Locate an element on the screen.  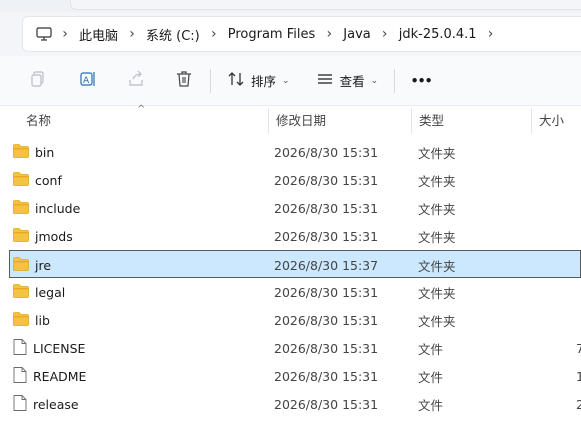
sort-label: 排序 is located at coordinates (264, 81).